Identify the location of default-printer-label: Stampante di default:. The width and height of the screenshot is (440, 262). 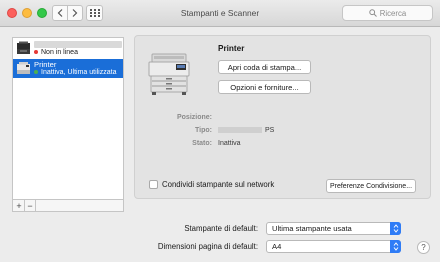
(221, 228).